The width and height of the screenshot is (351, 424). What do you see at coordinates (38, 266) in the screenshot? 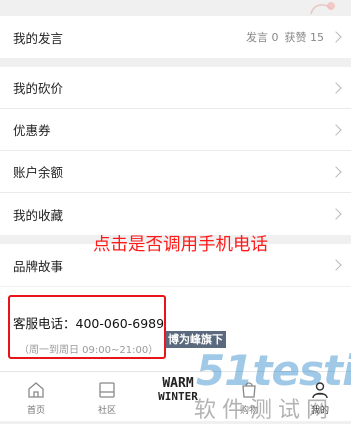
I see `brand-story-label: 品牌故事` at bounding box center [38, 266].